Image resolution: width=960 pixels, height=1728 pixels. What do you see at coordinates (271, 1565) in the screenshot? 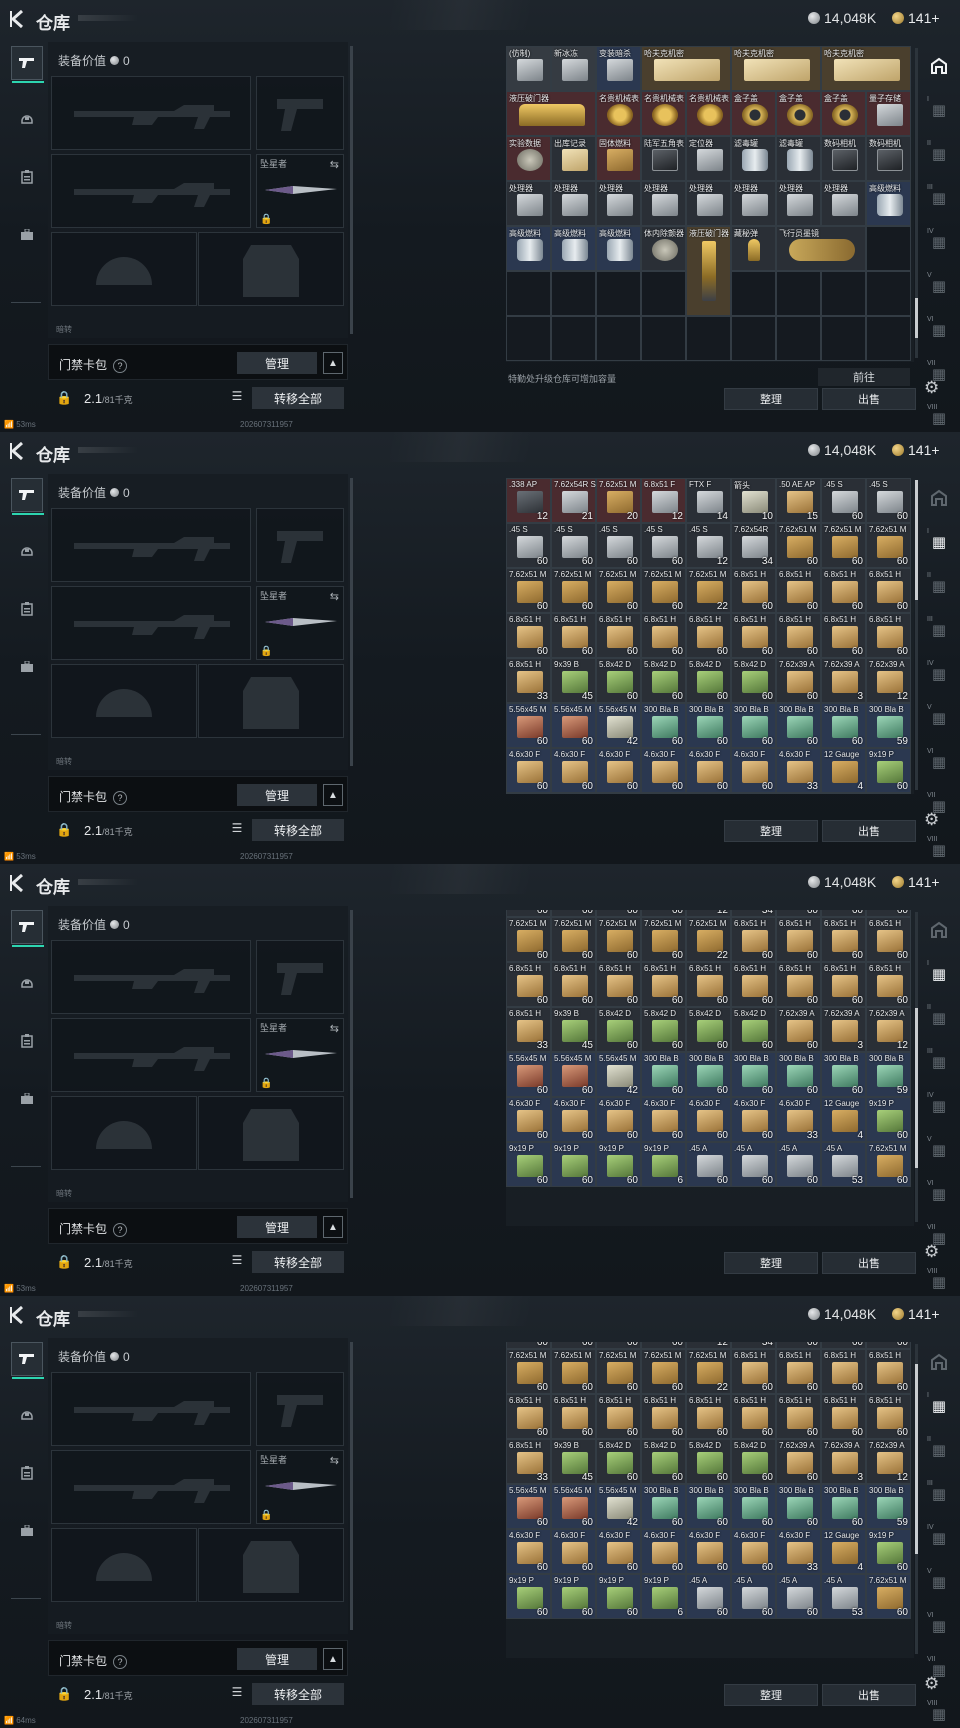
I see `armor-slot` at bounding box center [271, 1565].